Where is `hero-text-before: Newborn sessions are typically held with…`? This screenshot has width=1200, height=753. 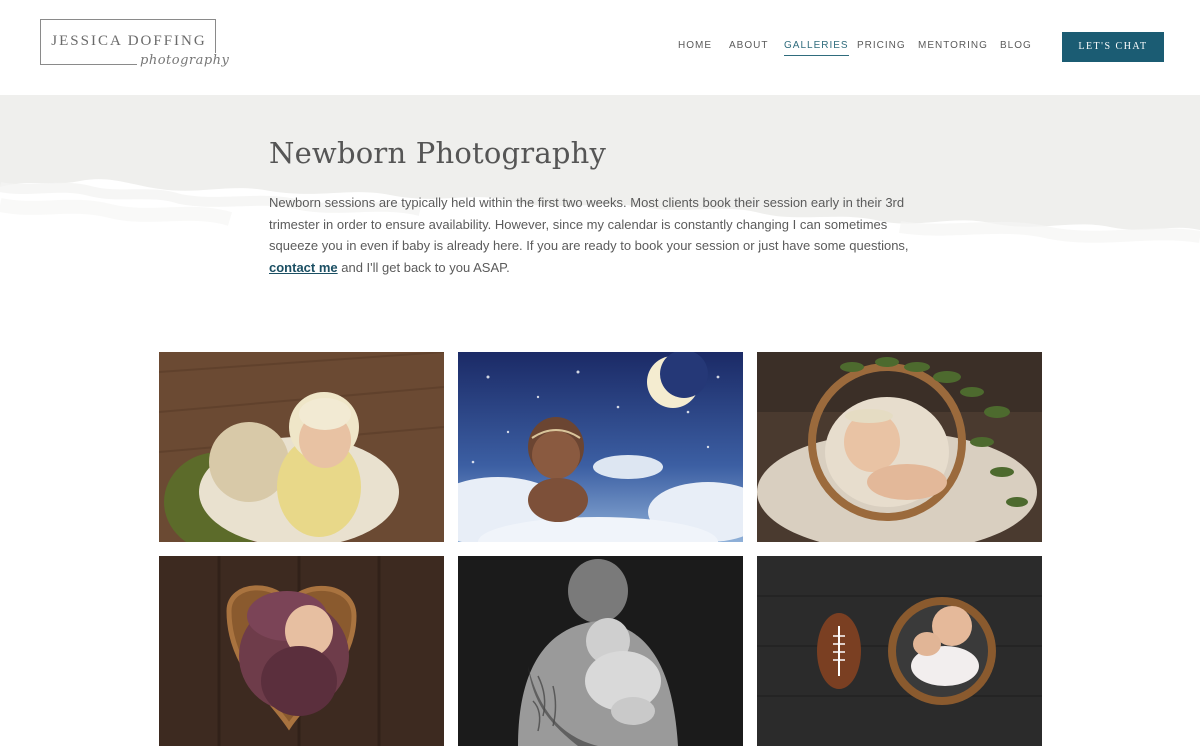
hero-text-before: Newborn sessions are typically held with… is located at coordinates (589, 224).